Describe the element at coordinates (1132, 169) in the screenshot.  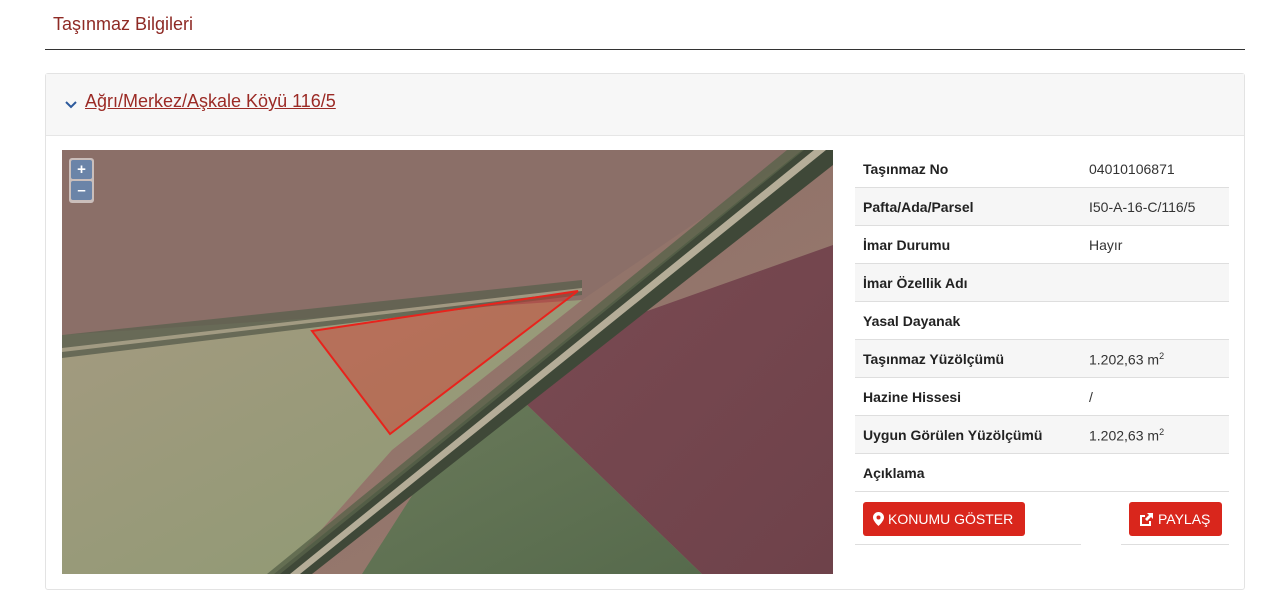
I see `info-value: 04010106871` at that location.